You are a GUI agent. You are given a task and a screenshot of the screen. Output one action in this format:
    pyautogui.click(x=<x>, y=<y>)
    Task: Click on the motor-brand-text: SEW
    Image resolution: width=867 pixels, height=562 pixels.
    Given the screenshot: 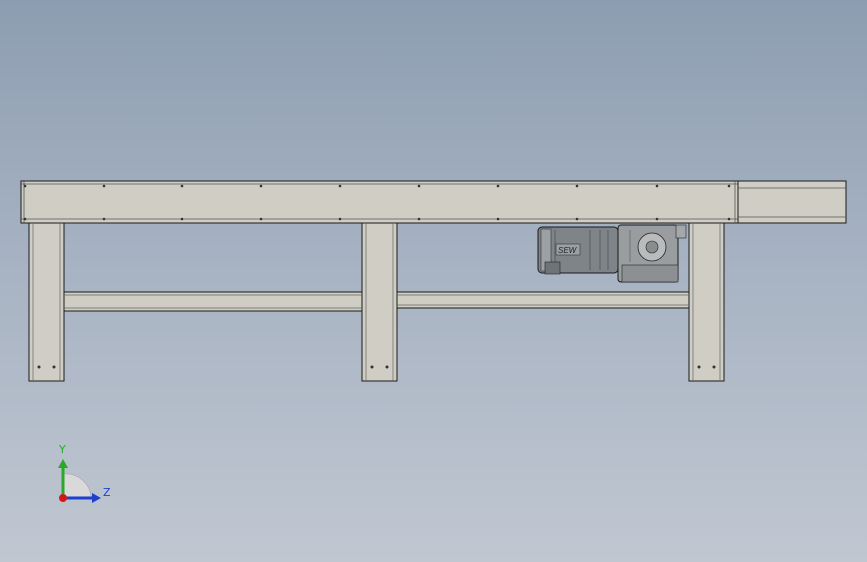 What is the action you would take?
    pyautogui.click(x=568, y=250)
    